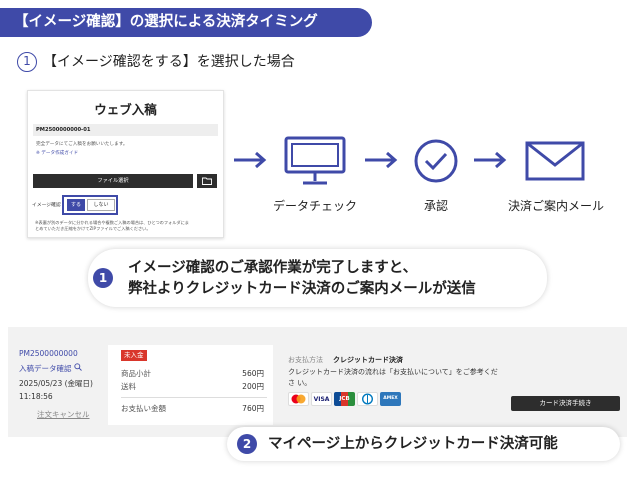 The image size is (635, 480). What do you see at coordinates (134, 355) in the screenshot?
I see `status-badge: 未入金` at bounding box center [134, 355].